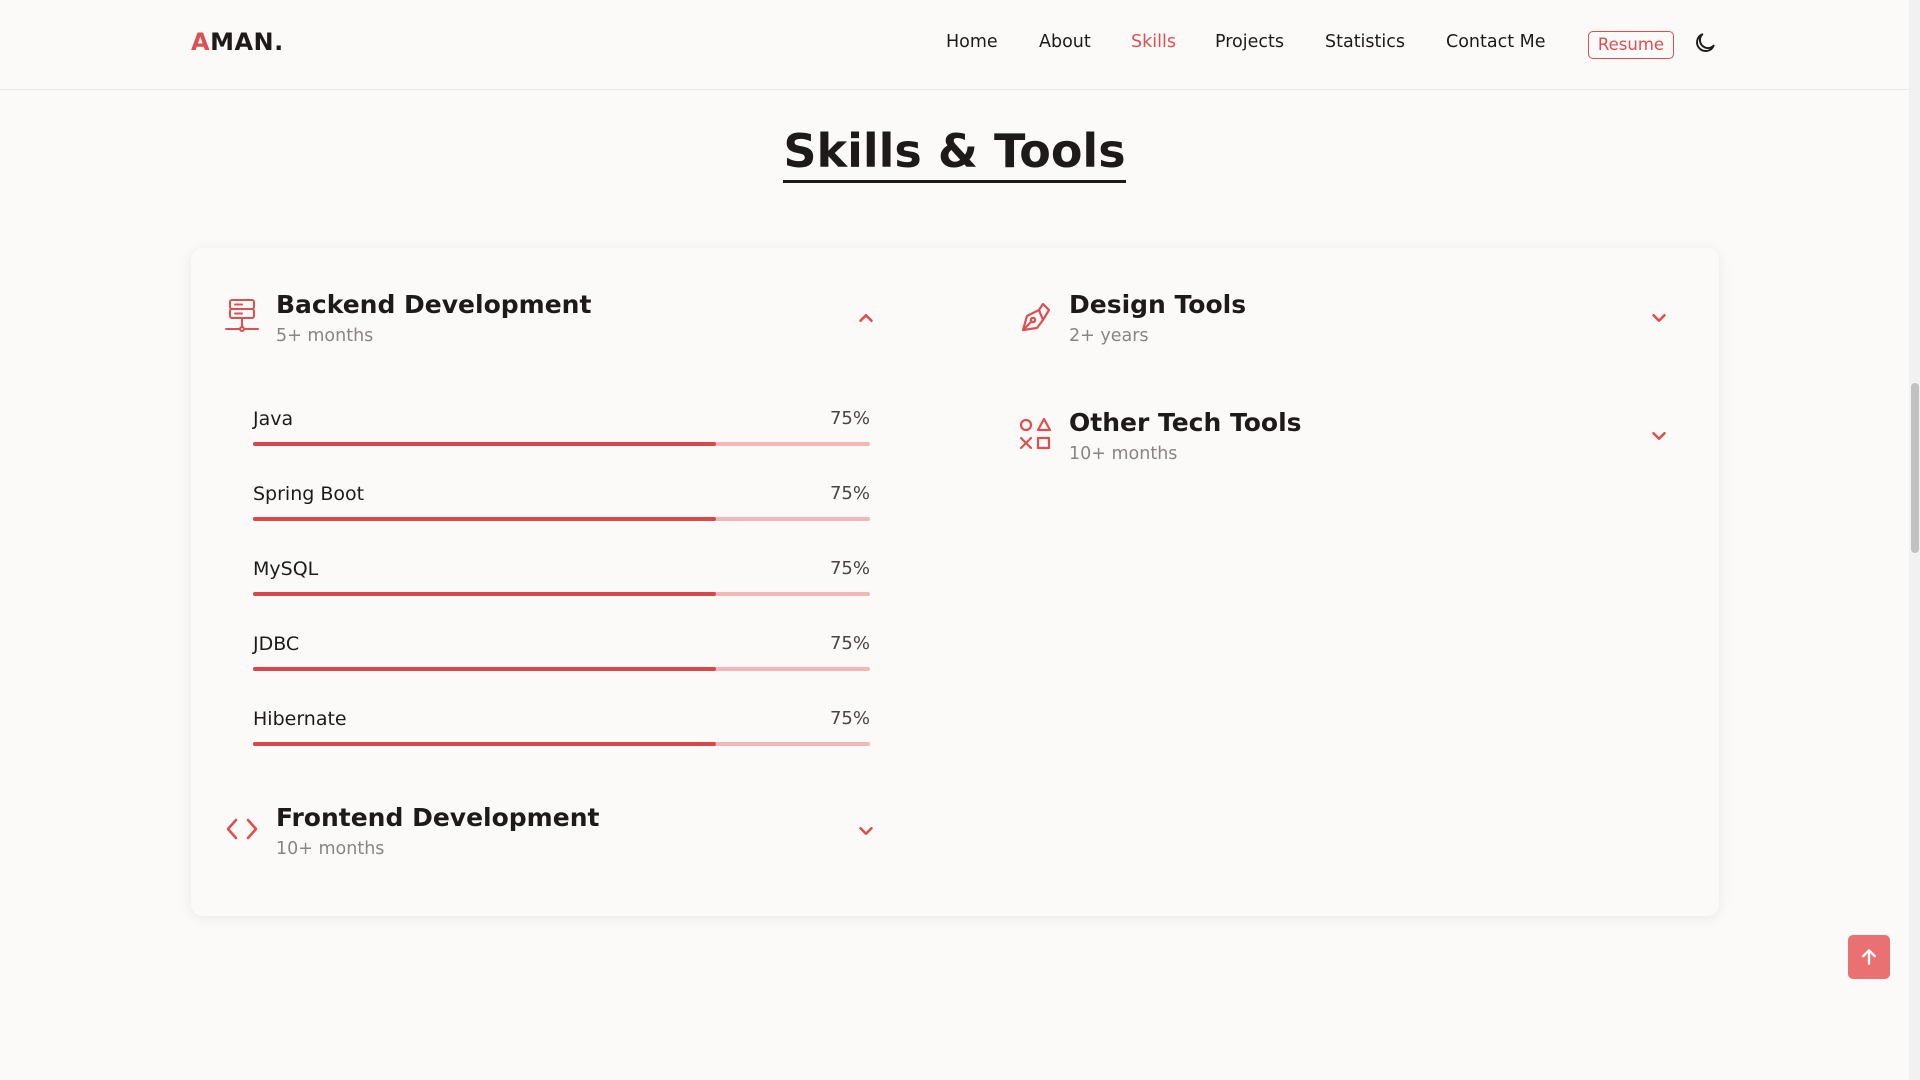  I want to click on category-backend: Backend Development 5+ months, so click(569, 324).